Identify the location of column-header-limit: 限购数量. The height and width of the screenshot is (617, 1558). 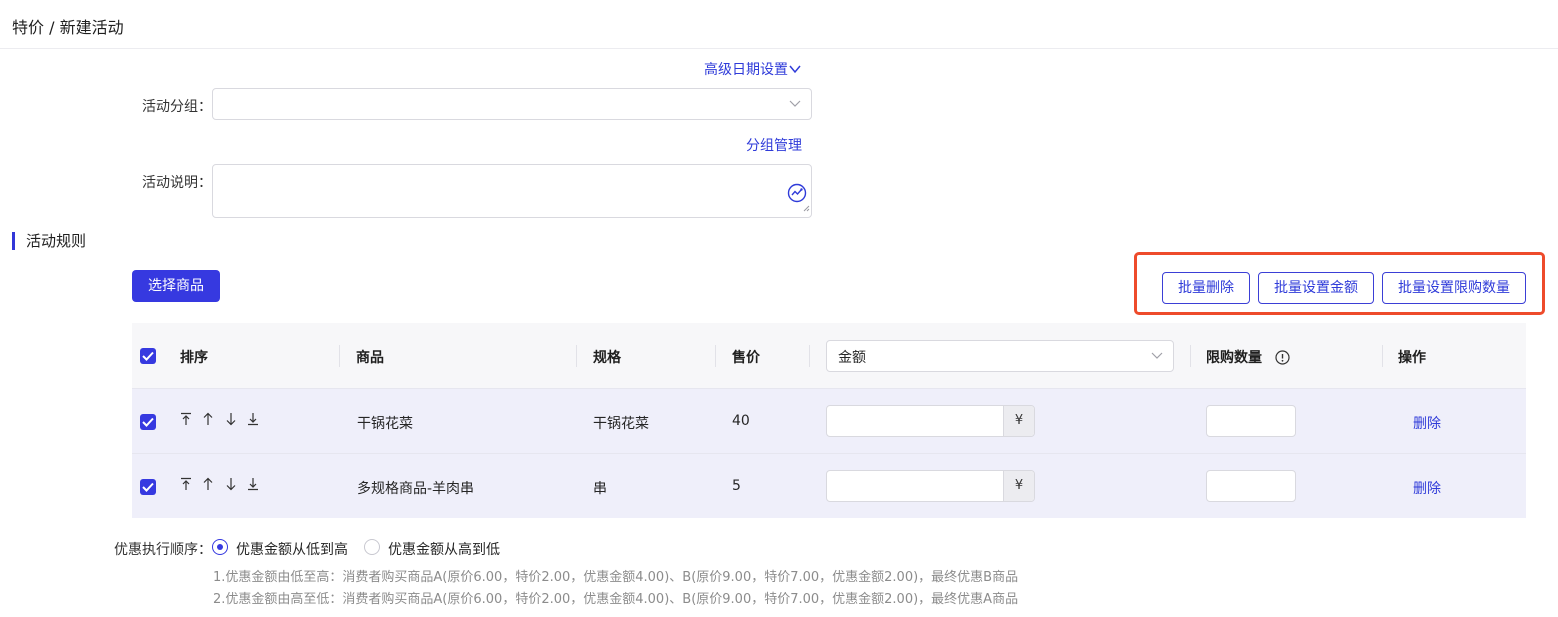
(1248, 358).